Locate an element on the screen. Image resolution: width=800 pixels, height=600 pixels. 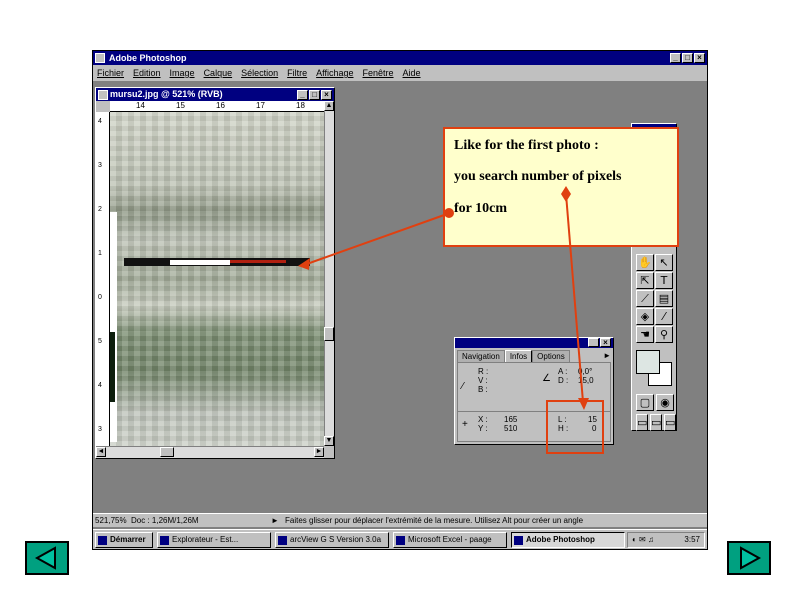
close-button: × is located at coordinates (699, 58).